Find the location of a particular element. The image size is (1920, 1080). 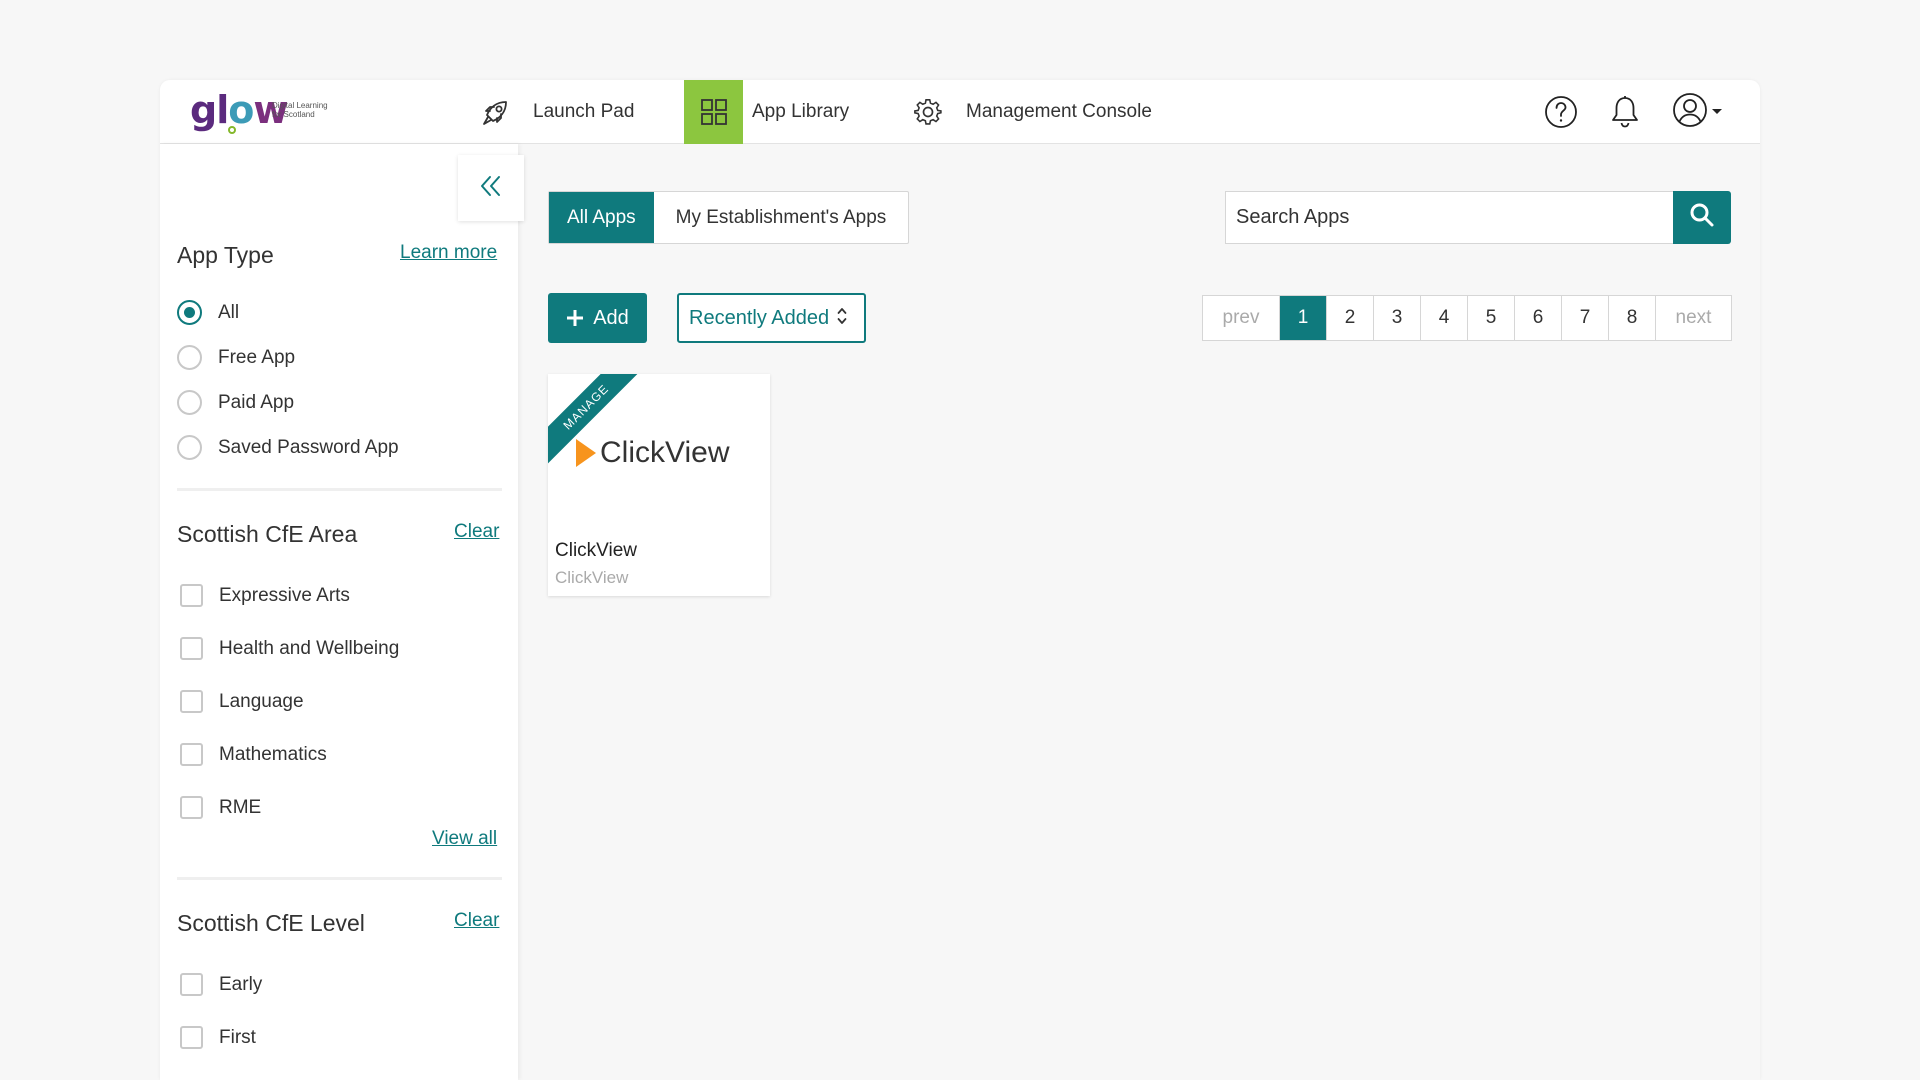

checkbox-health-wellbeing: Health and Wellbeing is located at coordinates (288, 648).